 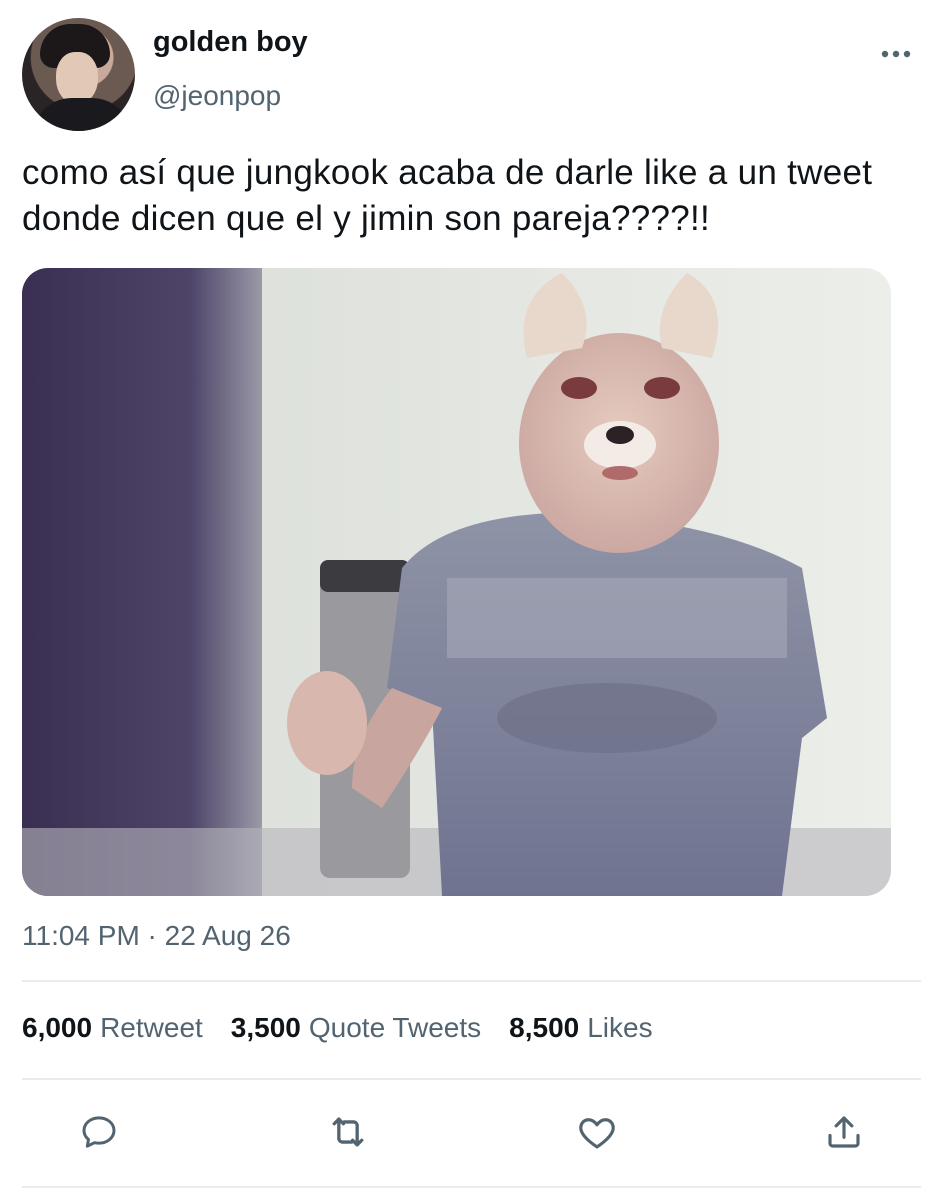 I want to click on heart-icon, so click(x=597, y=1133).